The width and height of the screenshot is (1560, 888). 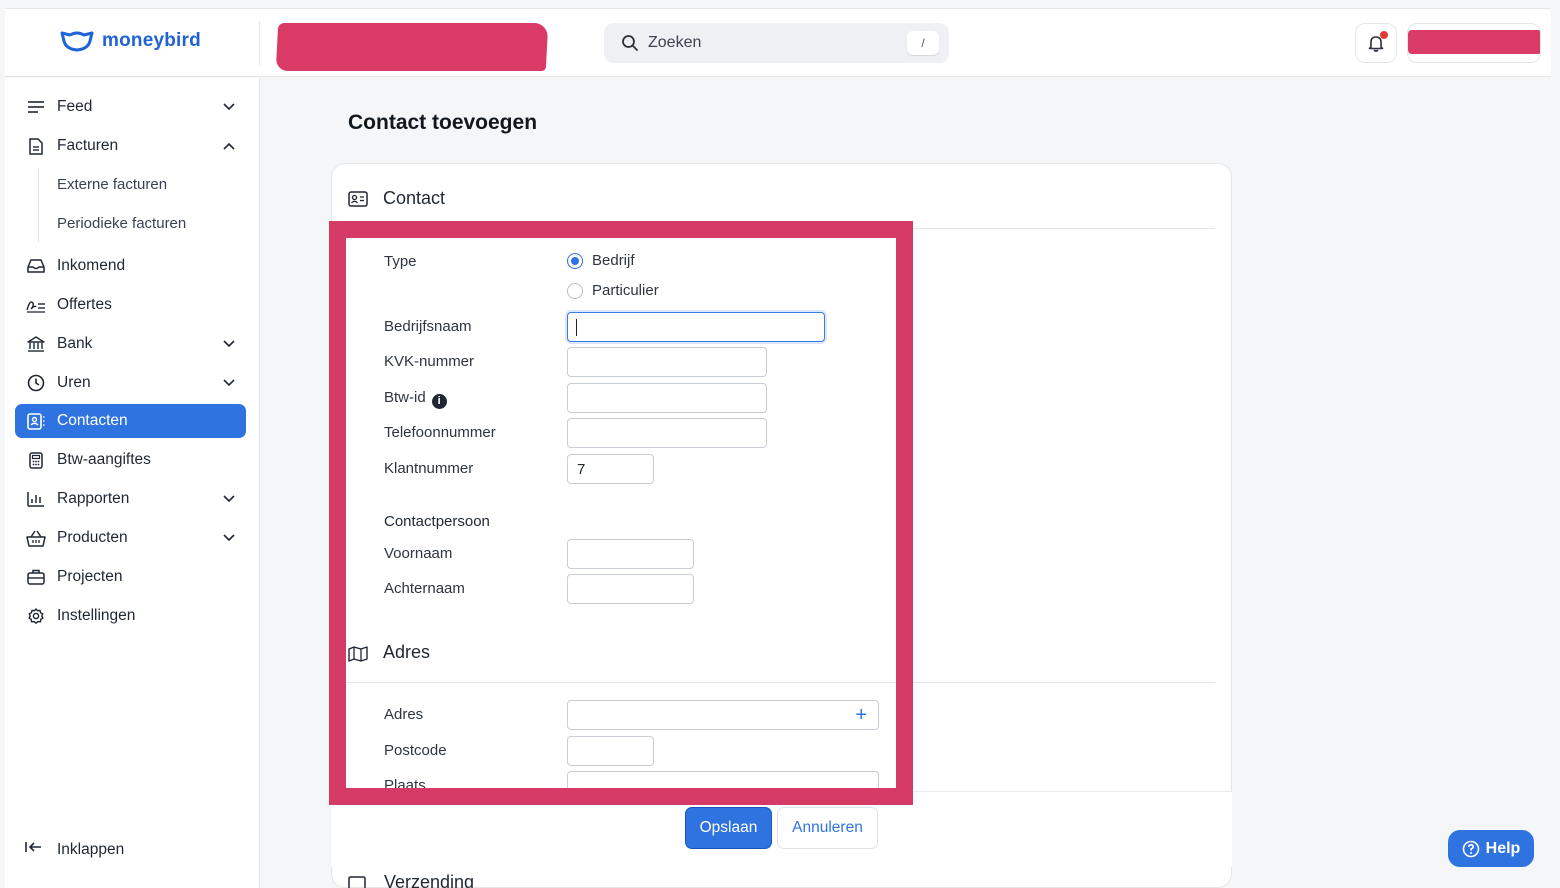 I want to click on first-name-label: Voornaam, so click(x=418, y=553).